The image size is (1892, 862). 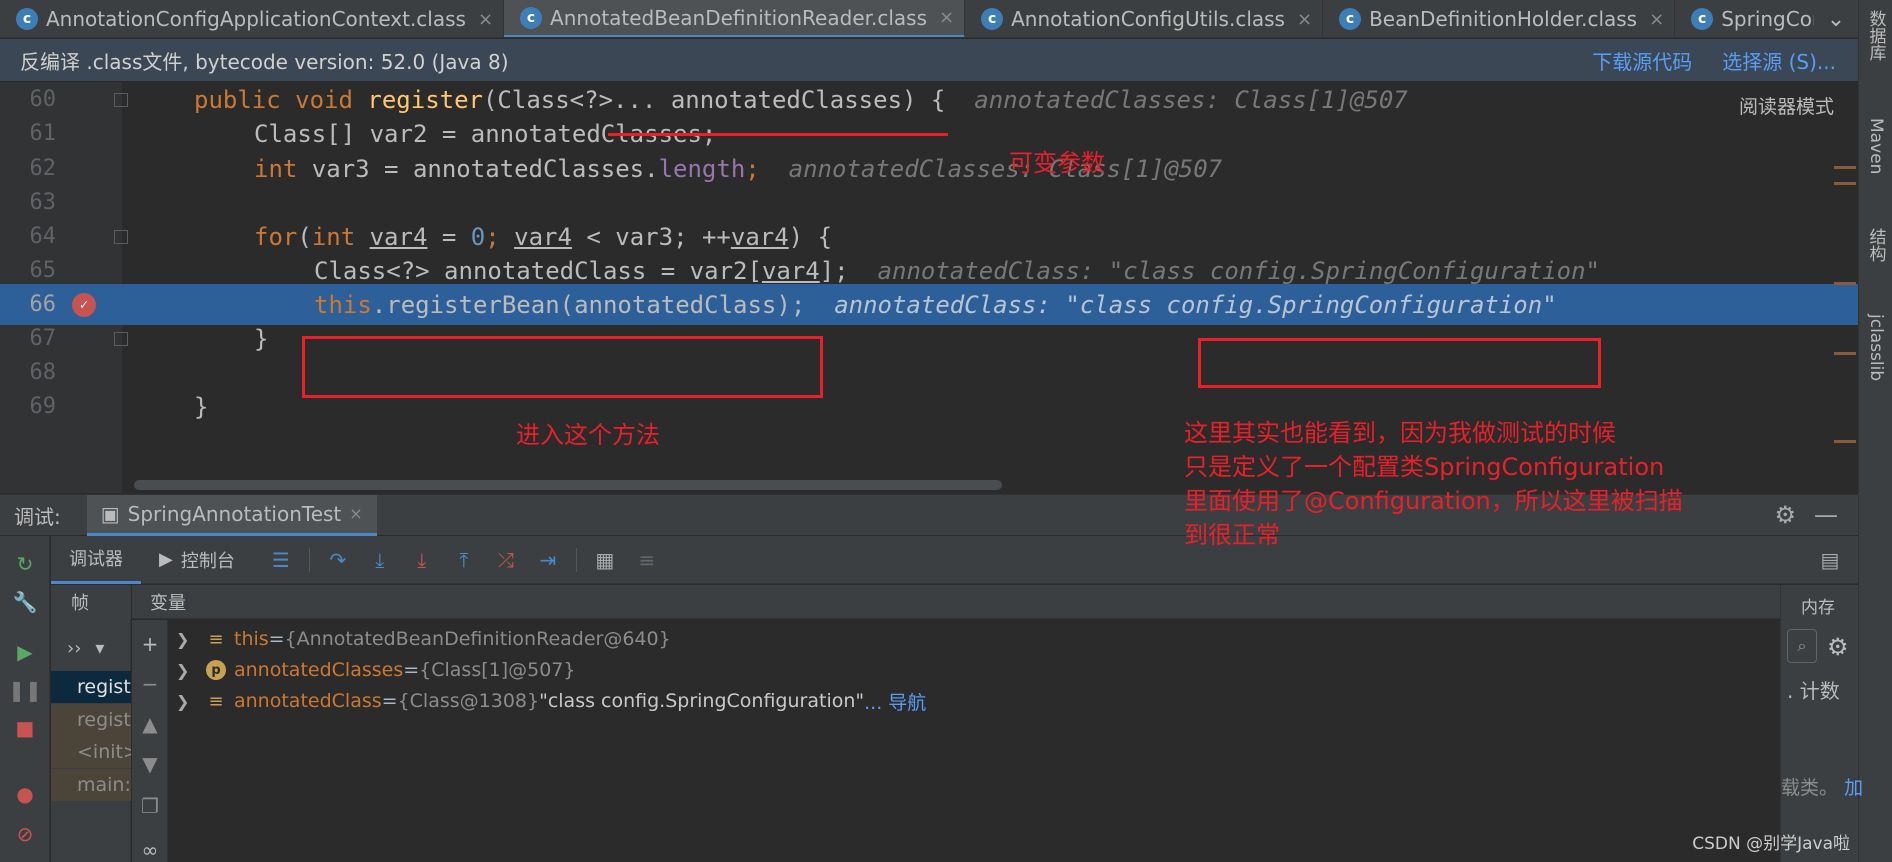 What do you see at coordinates (543, 236) in the screenshot?
I see `code-text: for(int var4 = 0; var4 < var3; ++var4) {` at bounding box center [543, 236].